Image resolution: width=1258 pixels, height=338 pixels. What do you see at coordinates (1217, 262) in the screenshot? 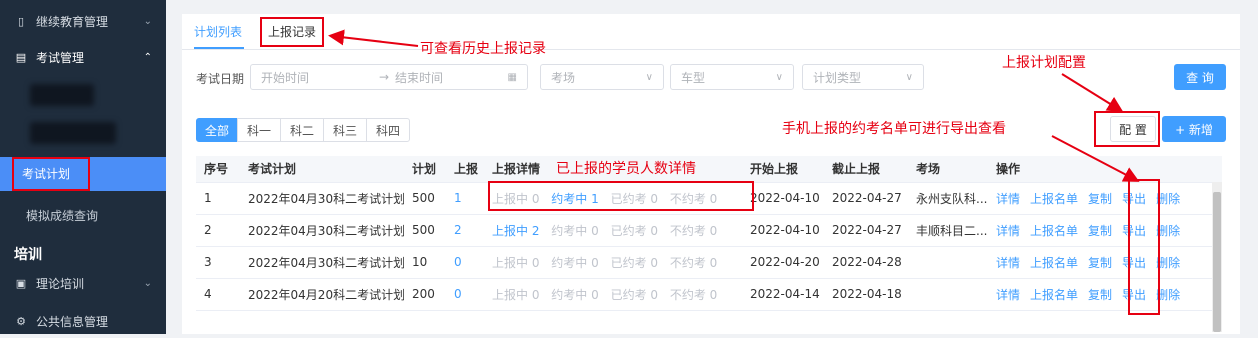
I see `table-scrollbar-thumb` at bounding box center [1217, 262].